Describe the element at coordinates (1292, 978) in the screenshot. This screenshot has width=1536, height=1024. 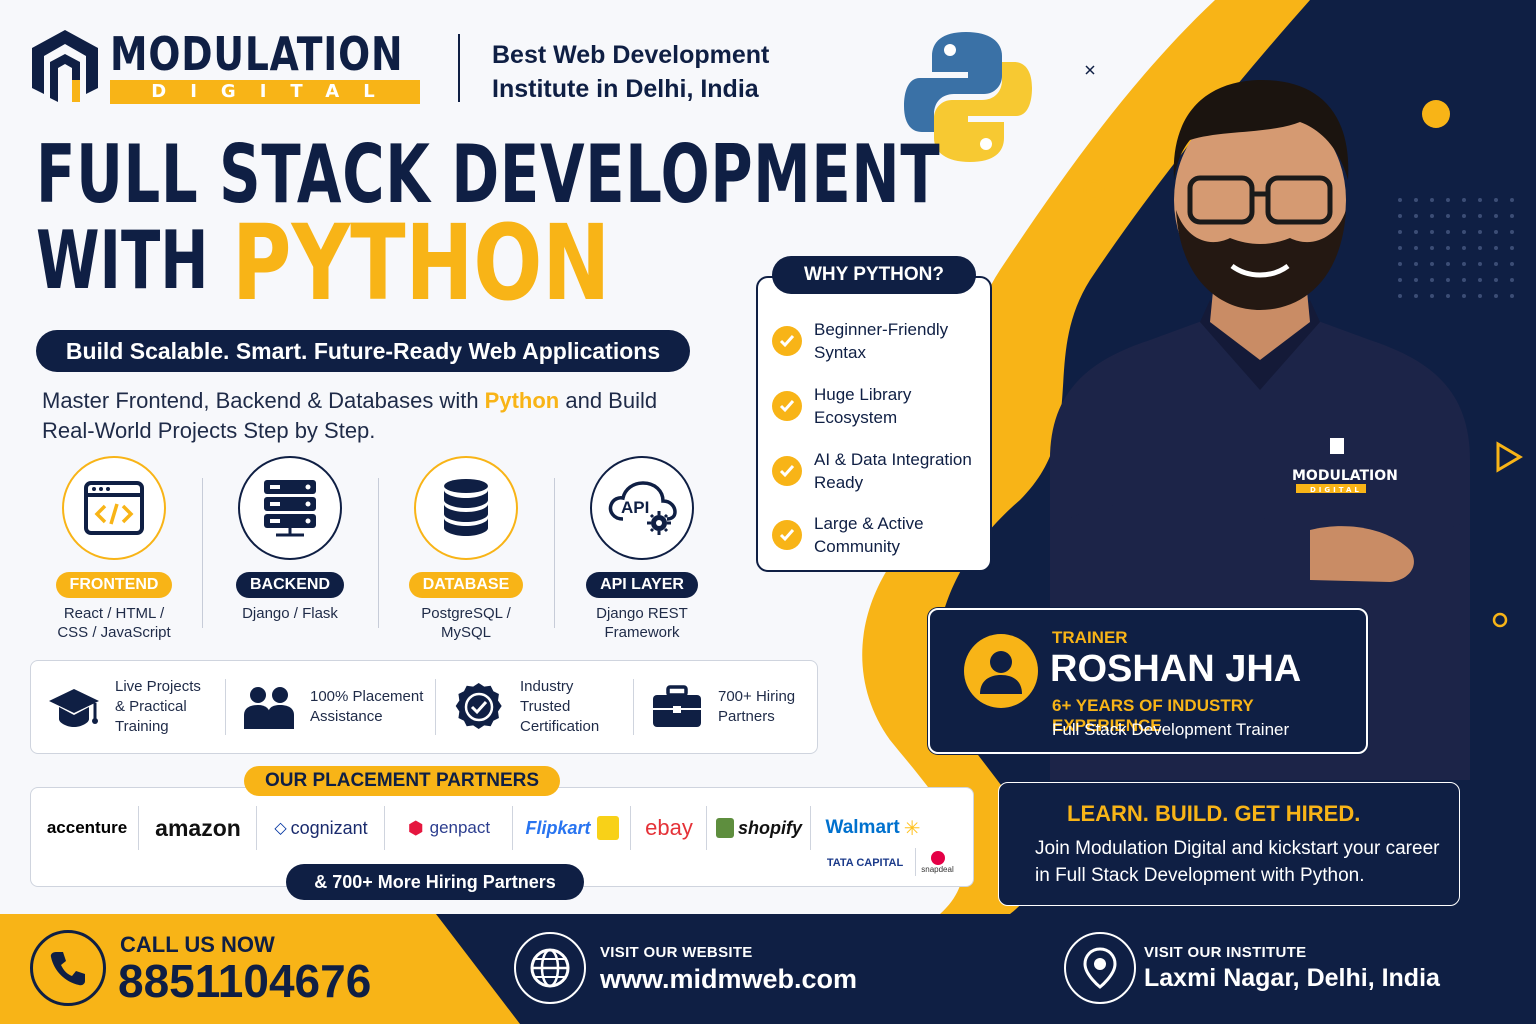
I see `institute-address: Laxmi Nagar, Delhi, India` at that location.